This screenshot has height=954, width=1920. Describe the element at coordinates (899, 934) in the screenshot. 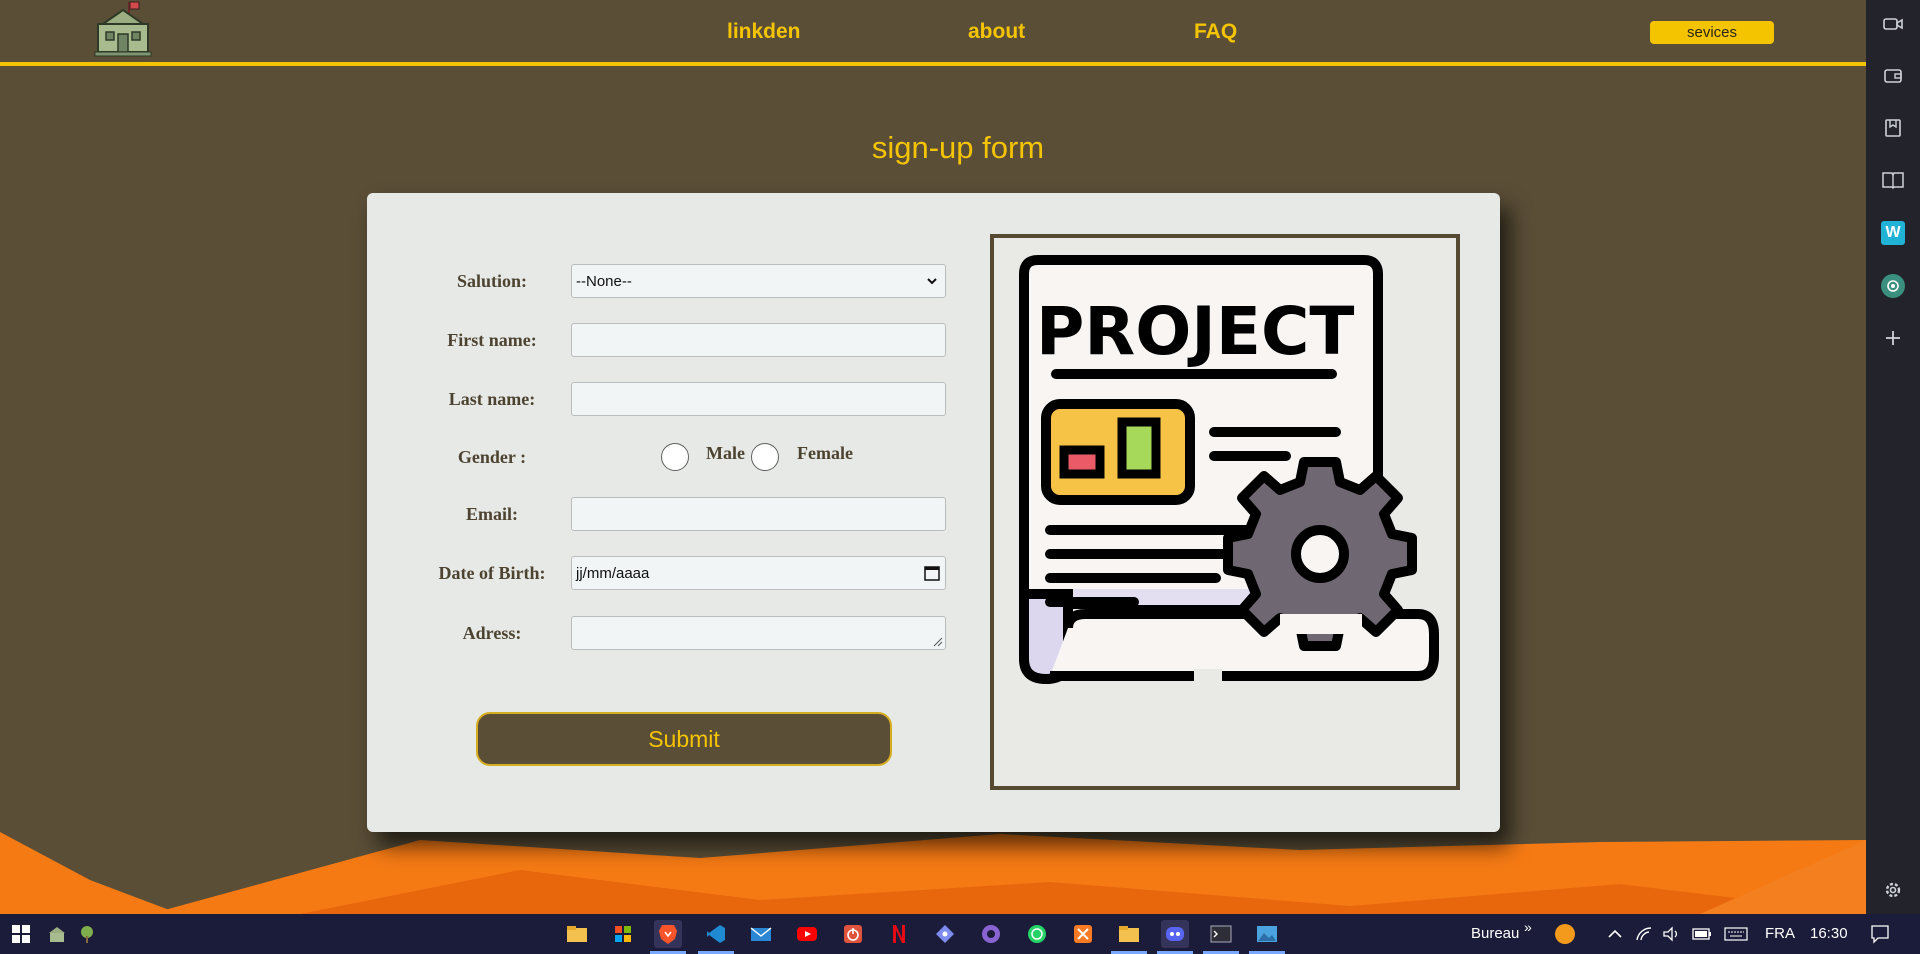

I see `netflix-icon` at that location.